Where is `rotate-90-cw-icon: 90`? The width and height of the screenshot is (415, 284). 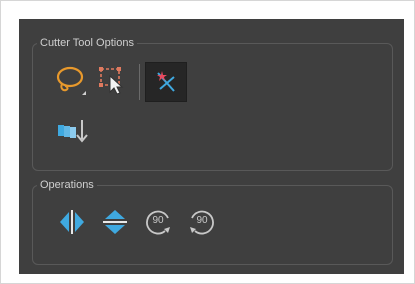 rotate-90-cw-icon: 90 is located at coordinates (158, 222).